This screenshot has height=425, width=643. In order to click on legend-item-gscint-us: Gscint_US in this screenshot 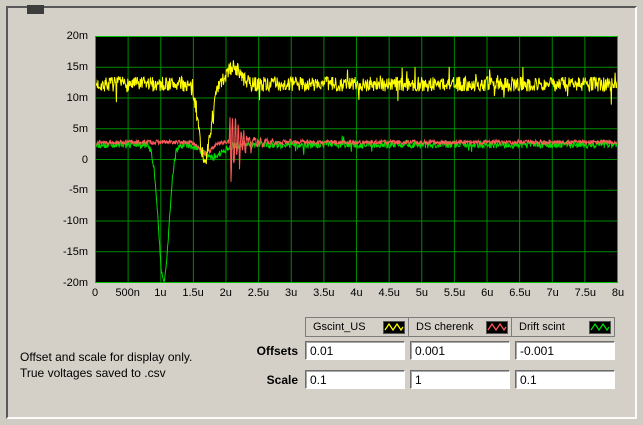, I will do `click(357, 327)`.